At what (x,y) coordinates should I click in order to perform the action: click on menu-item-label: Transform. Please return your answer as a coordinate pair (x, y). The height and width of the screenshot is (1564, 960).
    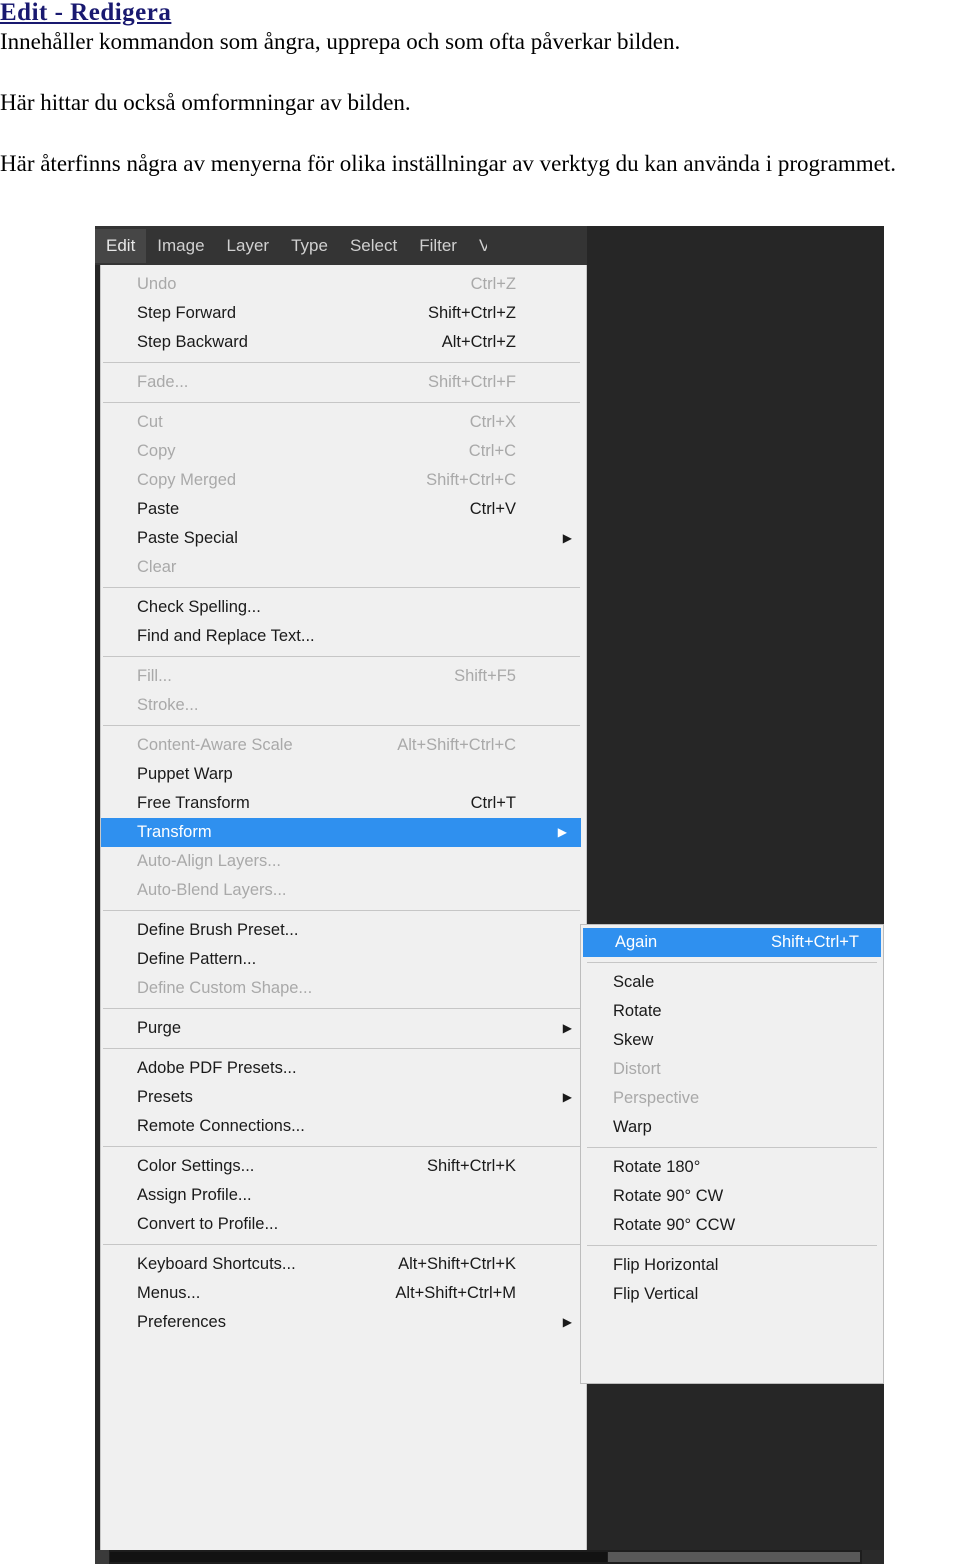
    Looking at the image, I should click on (174, 832).